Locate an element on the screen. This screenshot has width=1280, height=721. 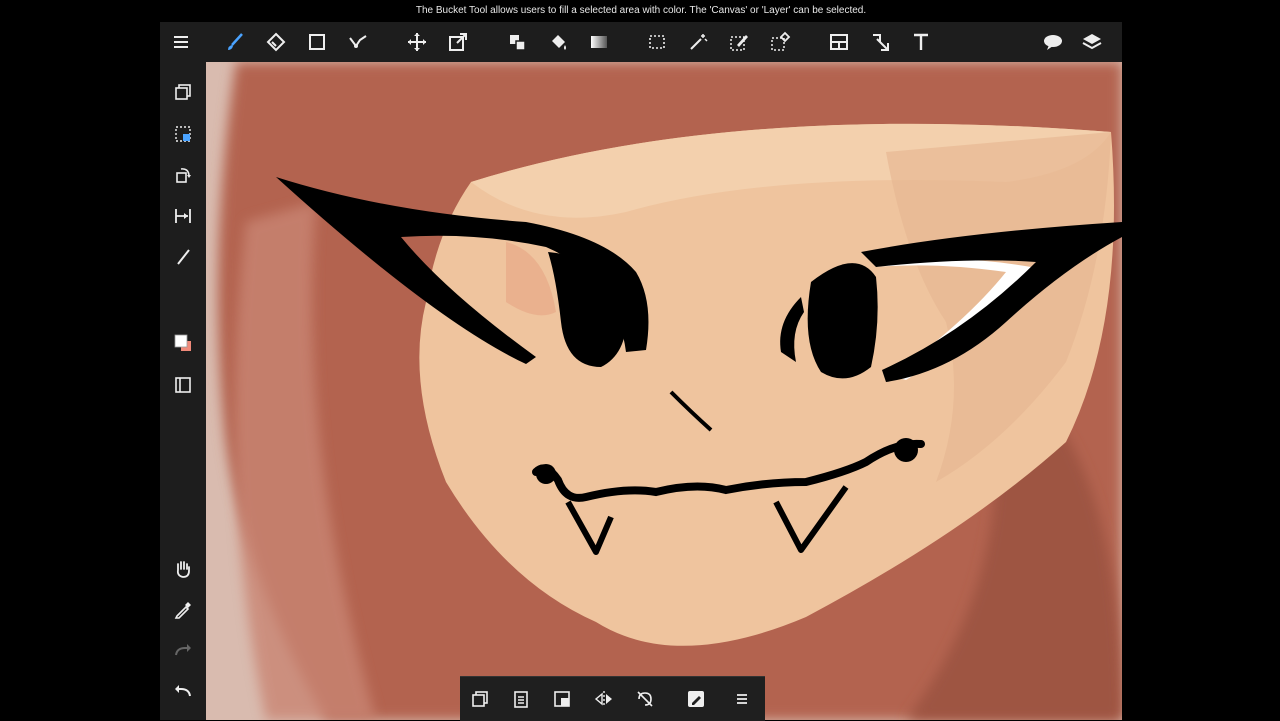
shape-tool-button is located at coordinates (317, 42).